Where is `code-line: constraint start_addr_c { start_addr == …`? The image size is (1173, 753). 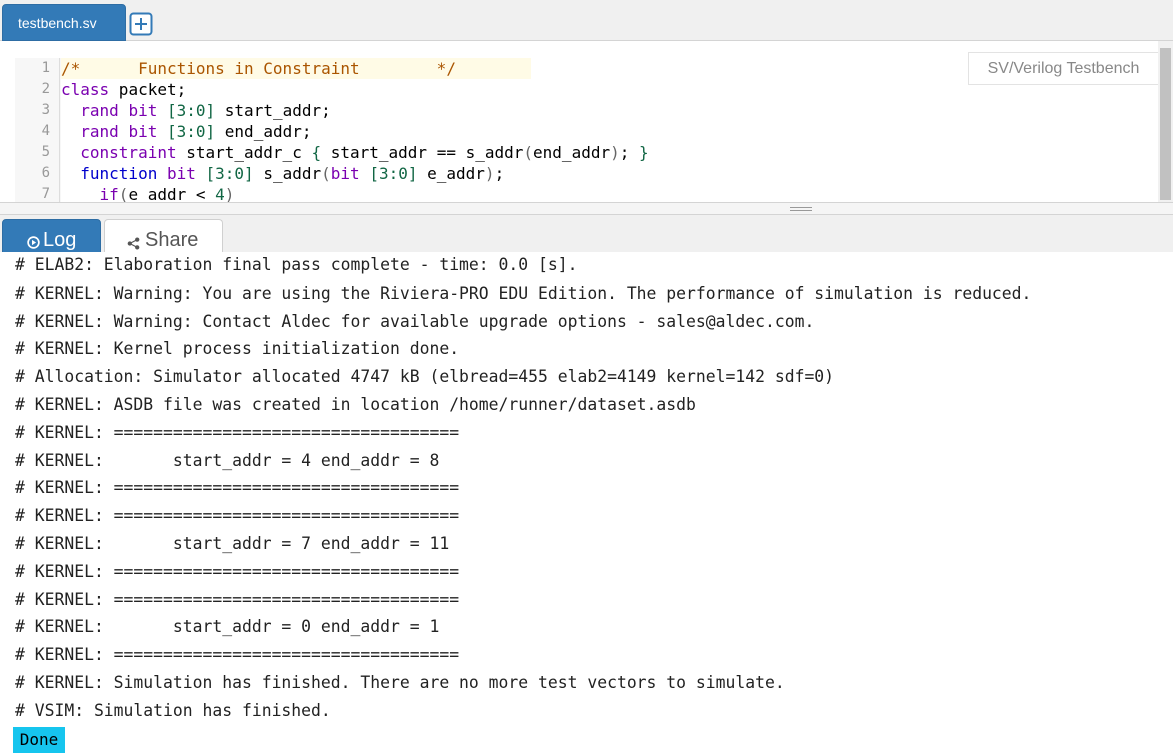
code-line: constraint start_addr_c { start_addr == … is located at coordinates (355, 152).